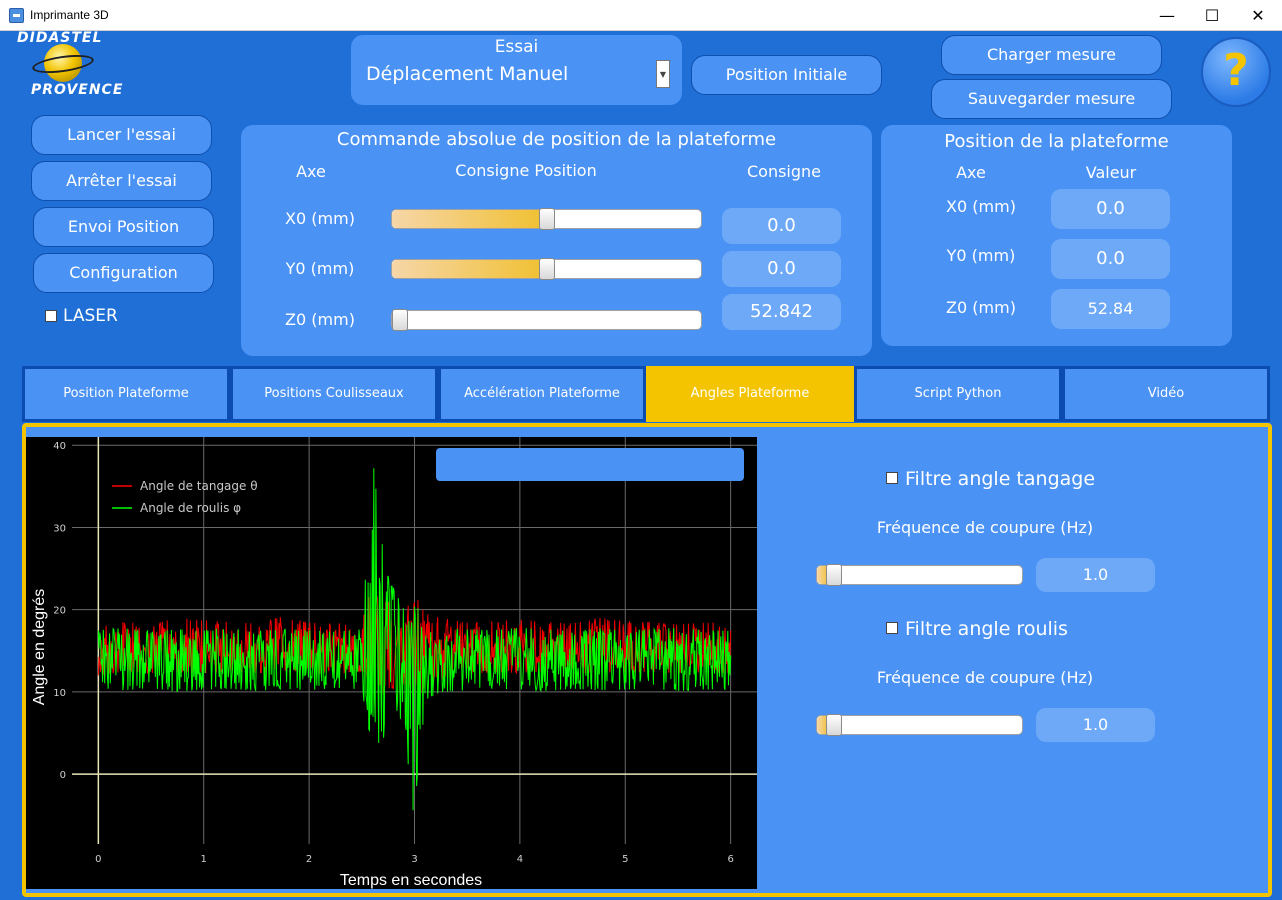 This screenshot has width=1282, height=900. Describe the element at coordinates (981, 307) in the screenshot. I see `pos-z0-label: Z0 (mm)` at that location.